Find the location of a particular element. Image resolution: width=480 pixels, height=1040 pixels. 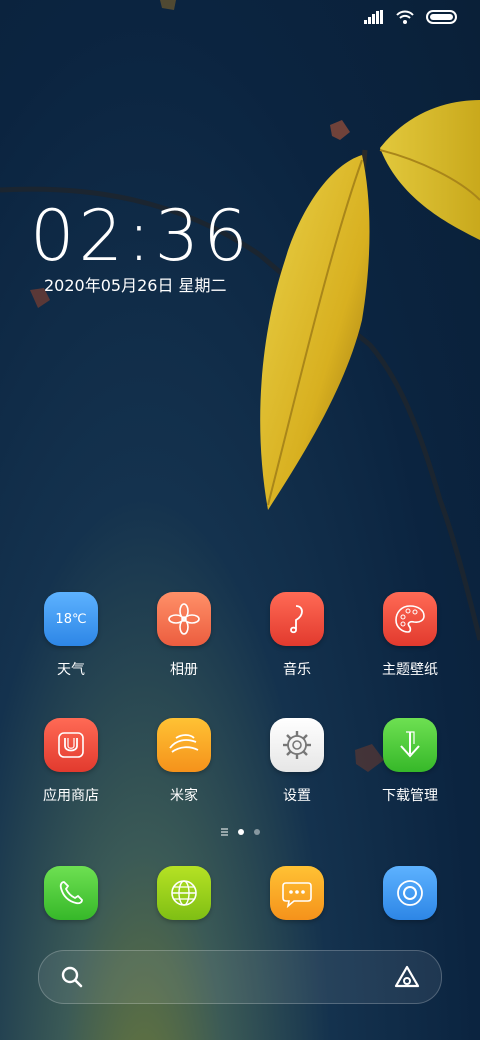

dock-browser is located at coordinates (184, 893).